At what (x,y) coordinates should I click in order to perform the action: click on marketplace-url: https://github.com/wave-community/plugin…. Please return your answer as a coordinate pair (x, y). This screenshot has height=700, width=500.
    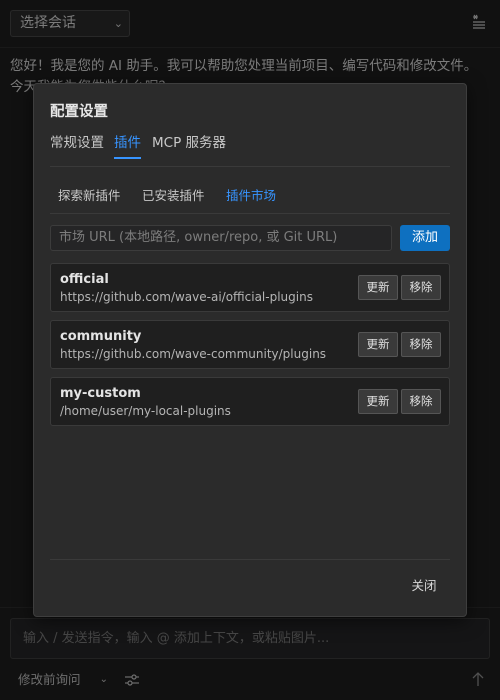
    Looking at the image, I should click on (193, 354).